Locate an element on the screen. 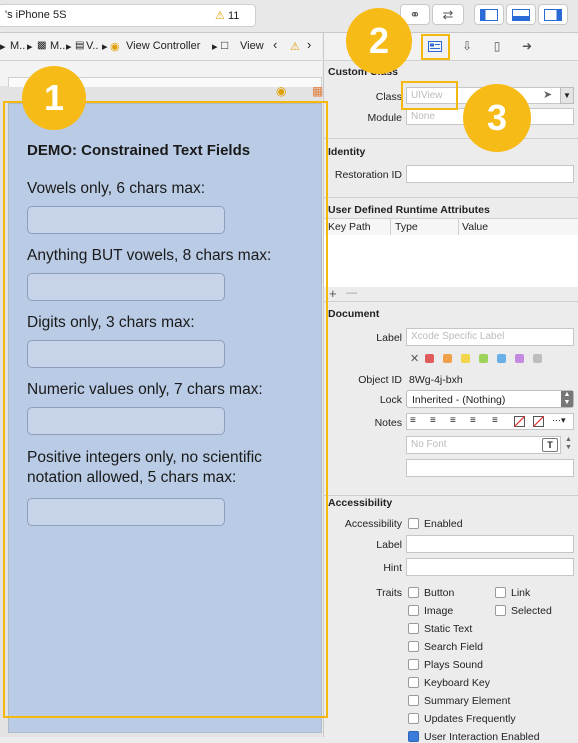 The image size is (578, 743). align-left-icon: ≡ is located at coordinates (413, 420).